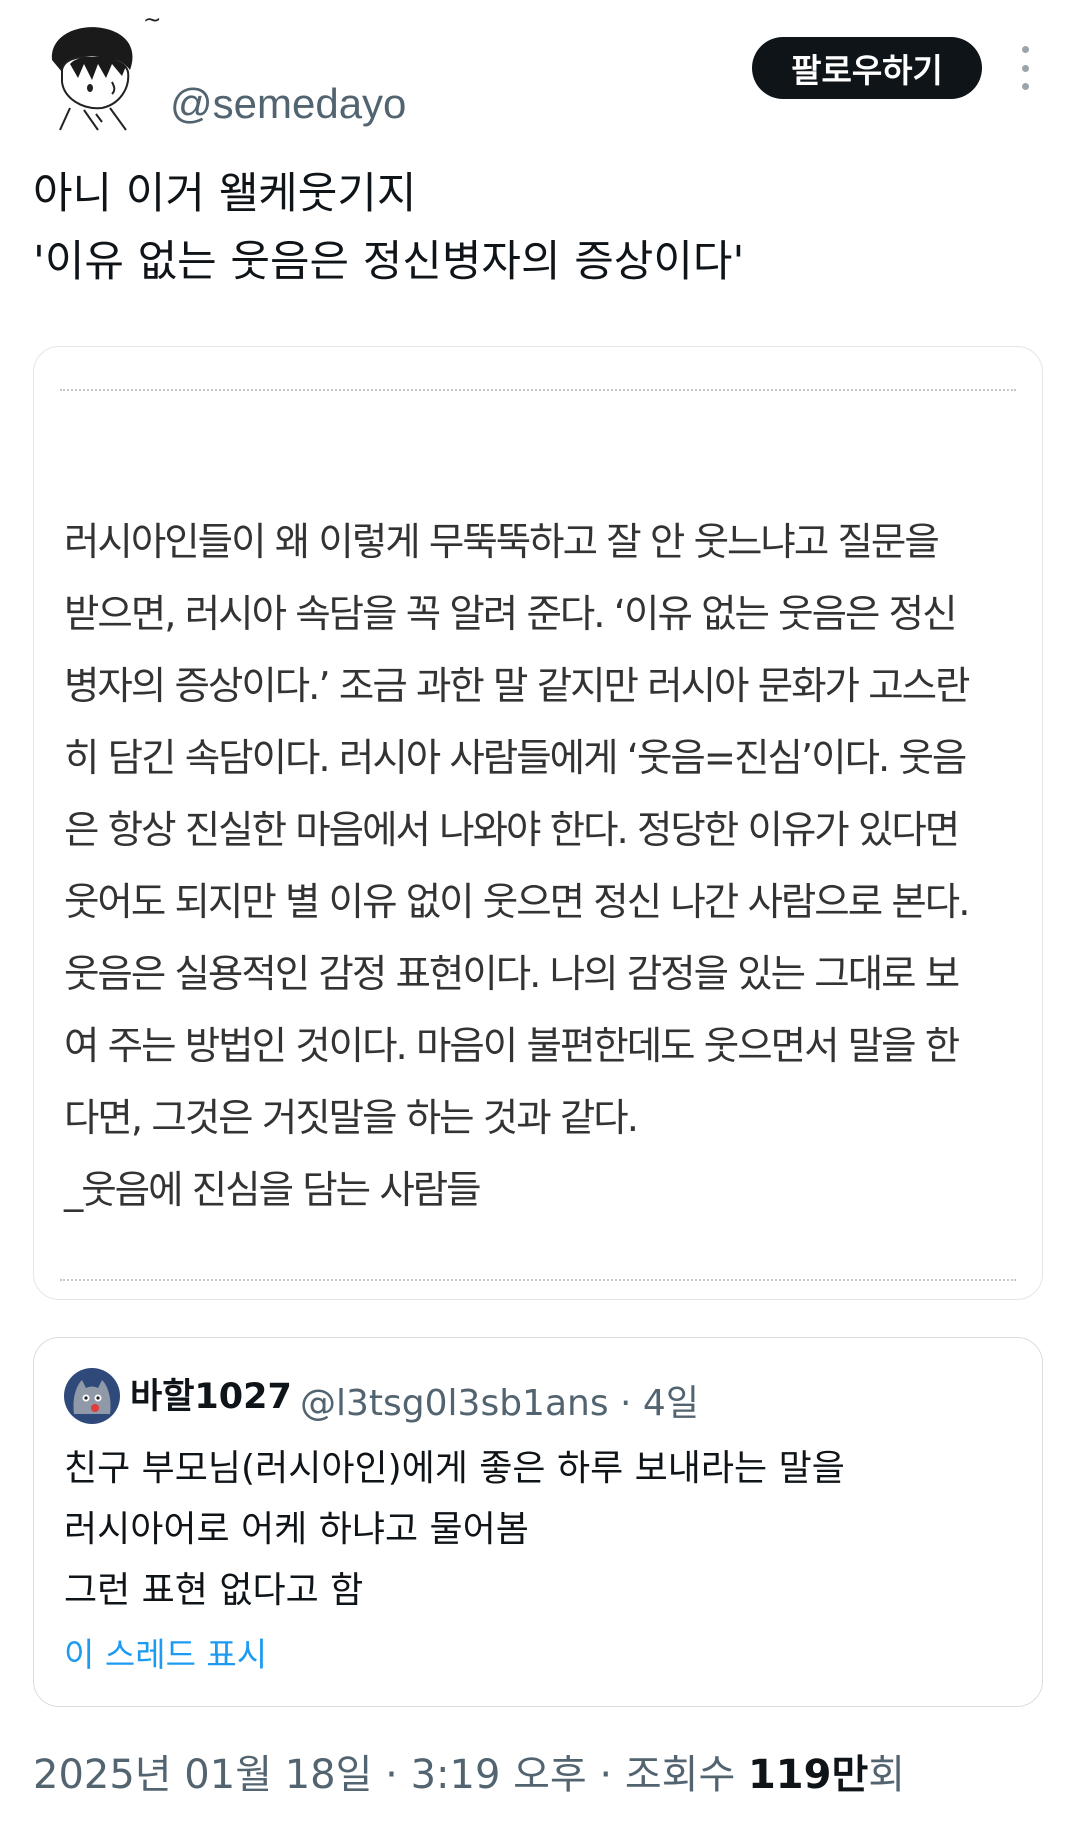 Image resolution: width=1080 pixels, height=1830 pixels. What do you see at coordinates (887, 1775) in the screenshot?
I see `views-suffix: 회` at bounding box center [887, 1775].